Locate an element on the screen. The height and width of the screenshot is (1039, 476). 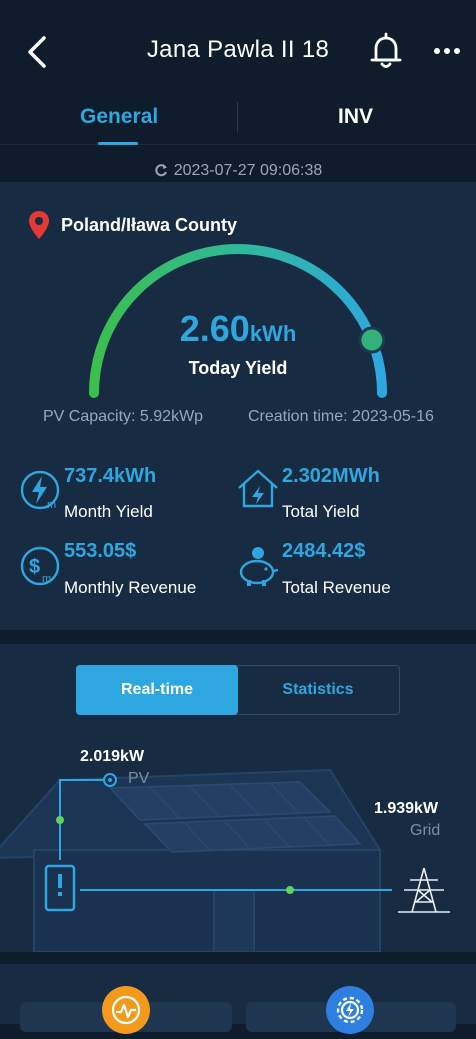
power-tower-icon is located at coordinates (424, 890).